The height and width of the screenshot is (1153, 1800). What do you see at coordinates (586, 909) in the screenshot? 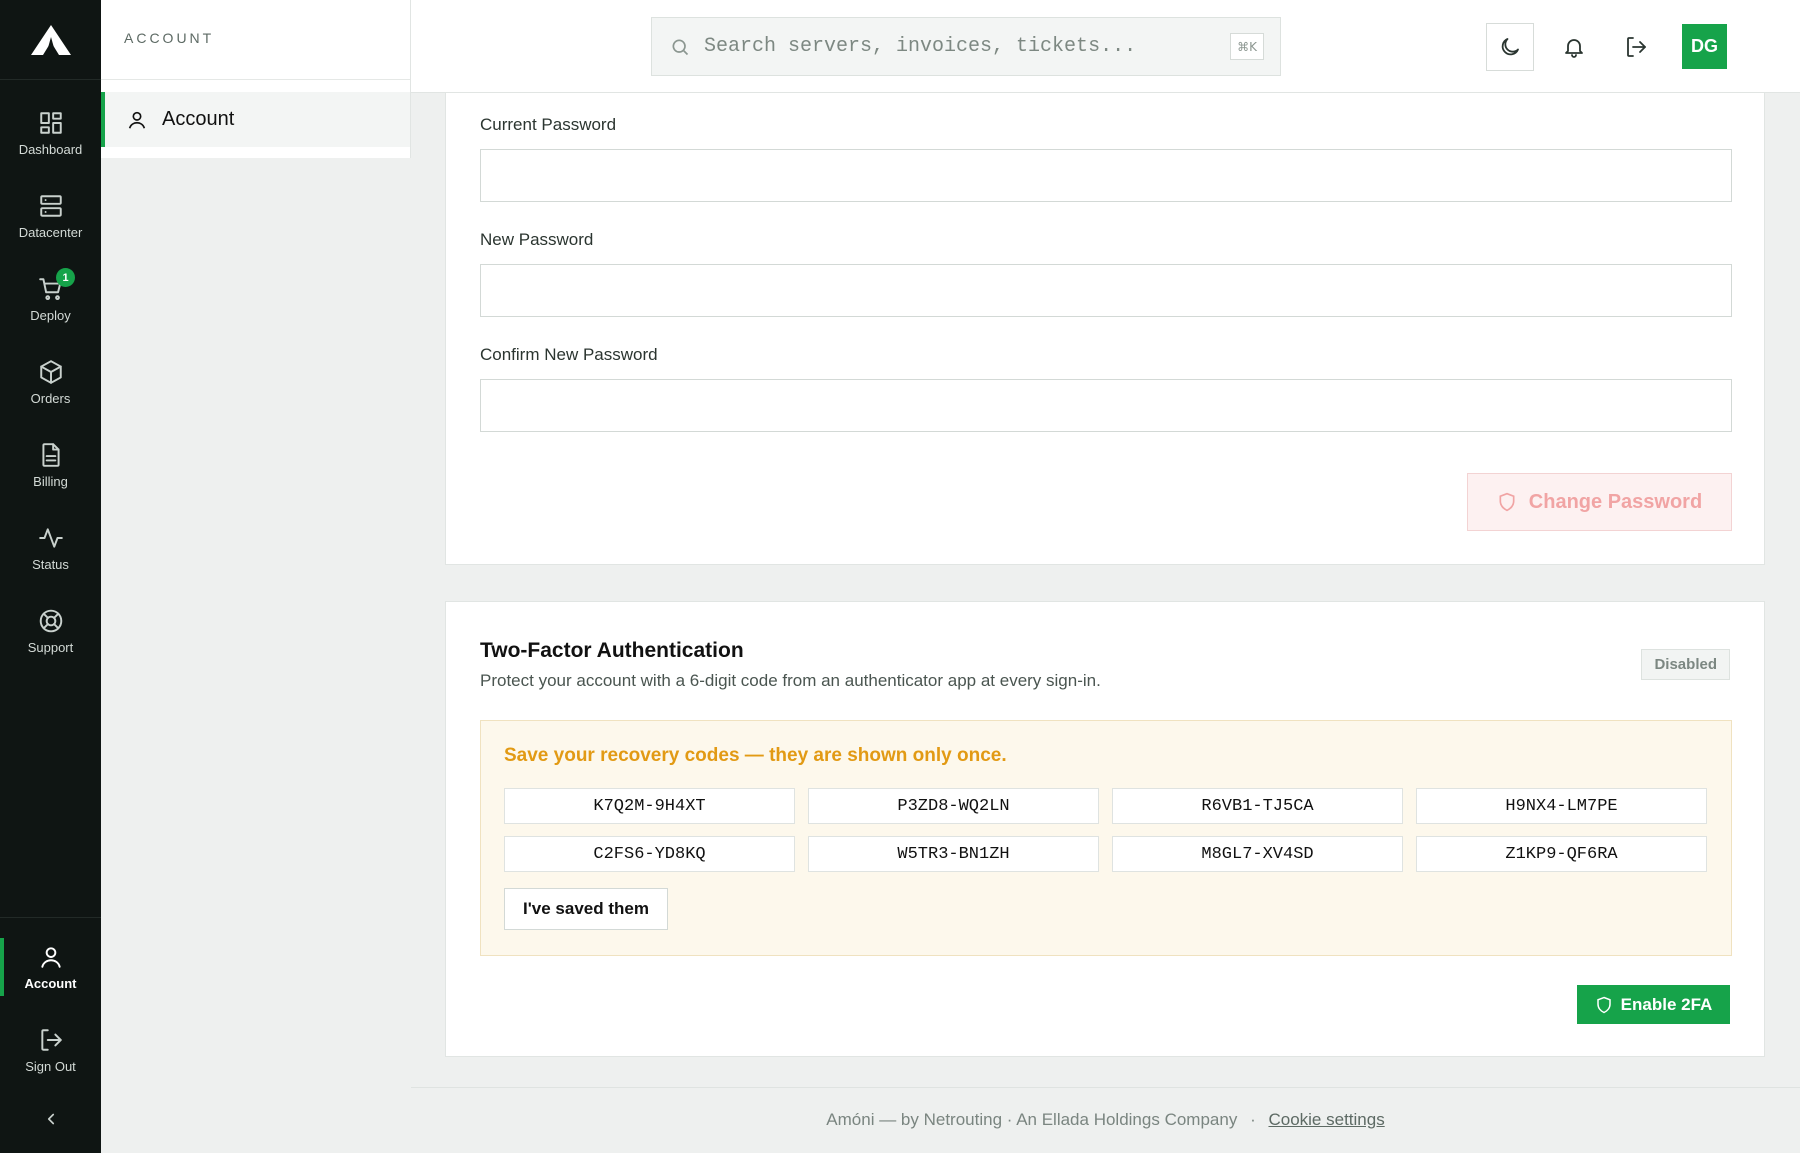
I see `saved-codes-button: I've saved them` at bounding box center [586, 909].